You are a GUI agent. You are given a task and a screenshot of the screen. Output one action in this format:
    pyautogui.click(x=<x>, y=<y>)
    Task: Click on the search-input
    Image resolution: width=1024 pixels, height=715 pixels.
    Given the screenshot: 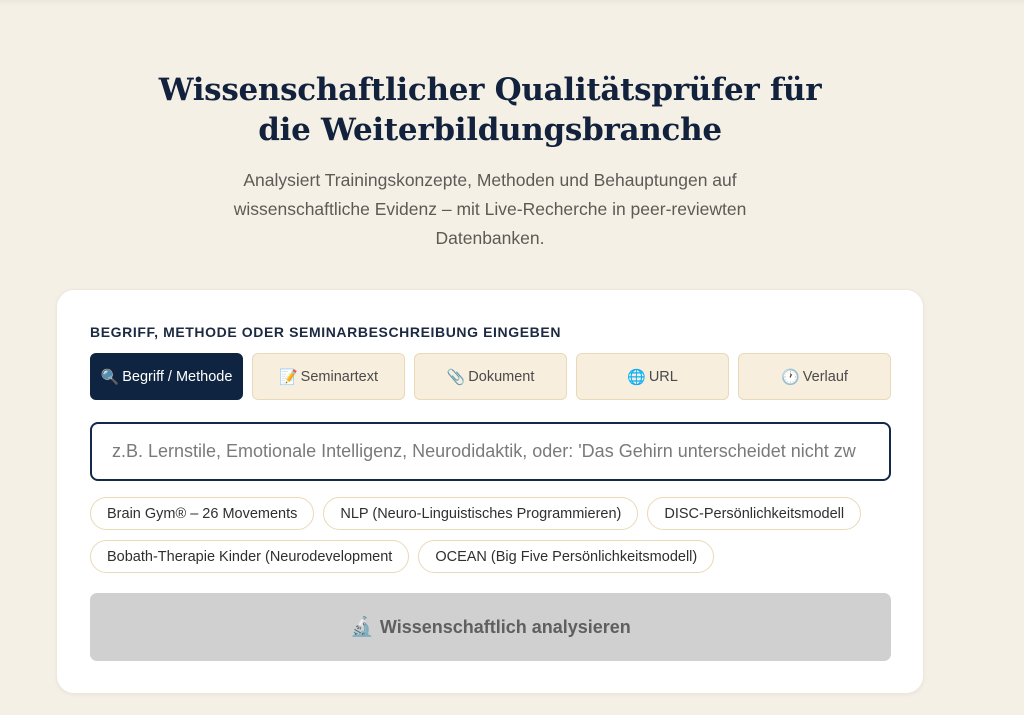 What is the action you would take?
    pyautogui.click(x=490, y=451)
    